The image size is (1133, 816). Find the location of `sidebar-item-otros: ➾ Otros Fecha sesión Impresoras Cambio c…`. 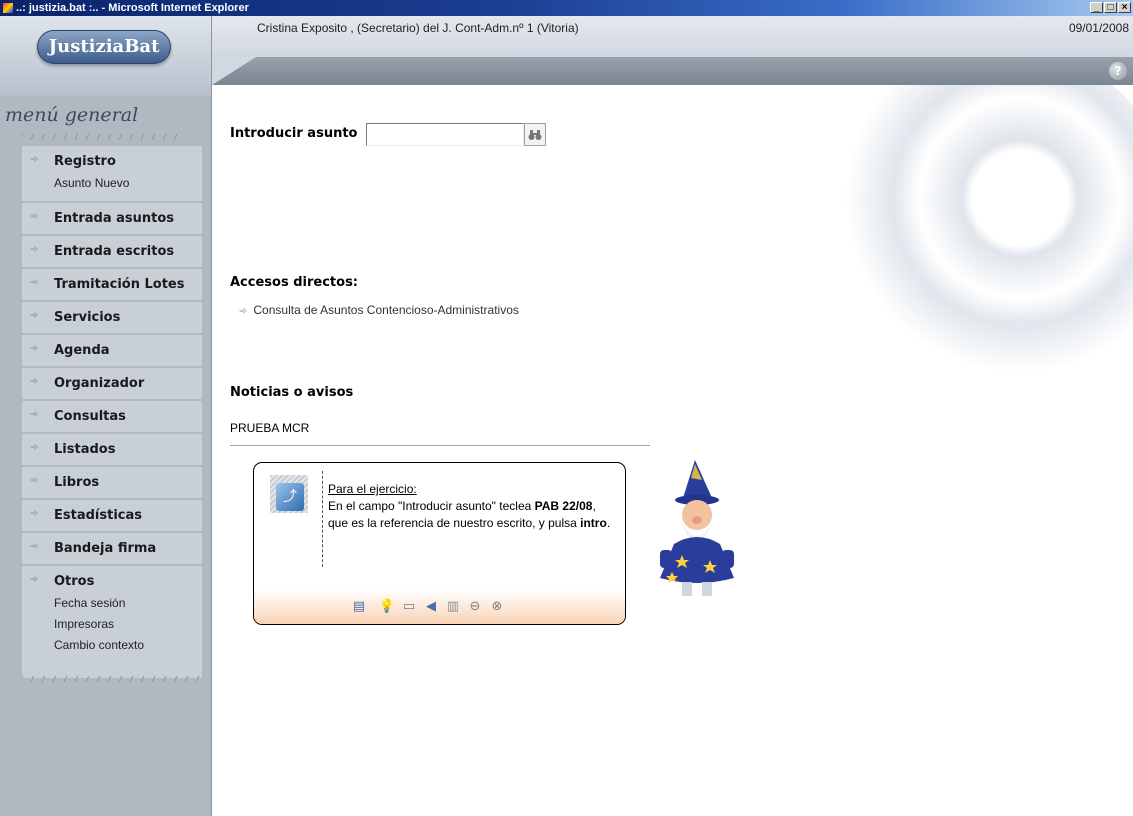

sidebar-item-otros: ➾ Otros Fecha sesión Impresoras Cambio c… is located at coordinates (112, 622).